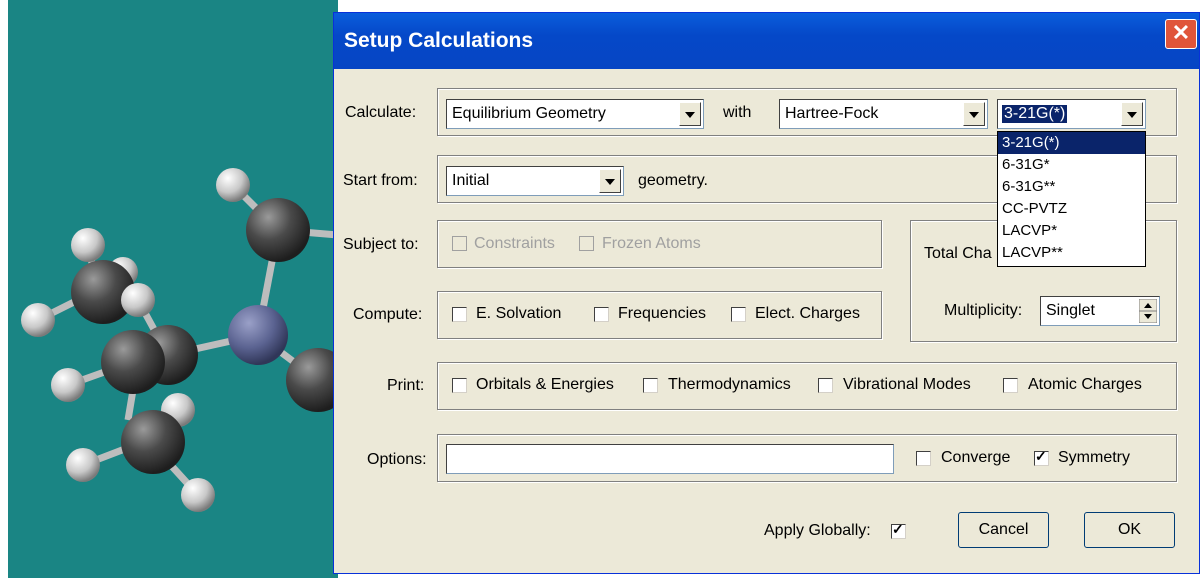 This screenshot has width=1204, height=578. What do you see at coordinates (817, 530) in the screenshot?
I see `apply-globally-label: Apply Globally:` at bounding box center [817, 530].